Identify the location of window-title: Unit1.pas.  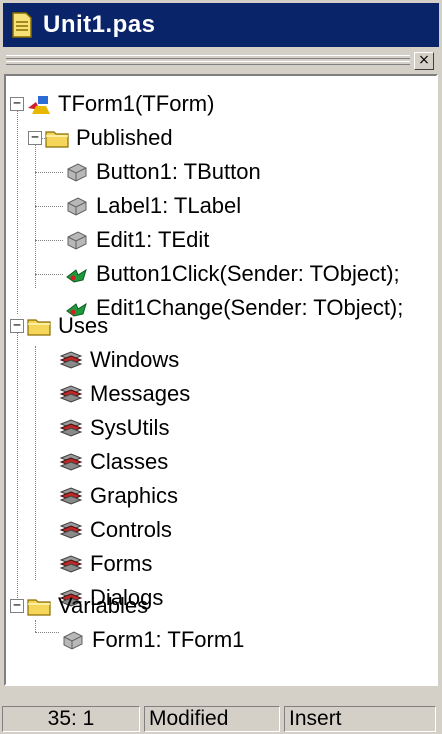
(99, 24).